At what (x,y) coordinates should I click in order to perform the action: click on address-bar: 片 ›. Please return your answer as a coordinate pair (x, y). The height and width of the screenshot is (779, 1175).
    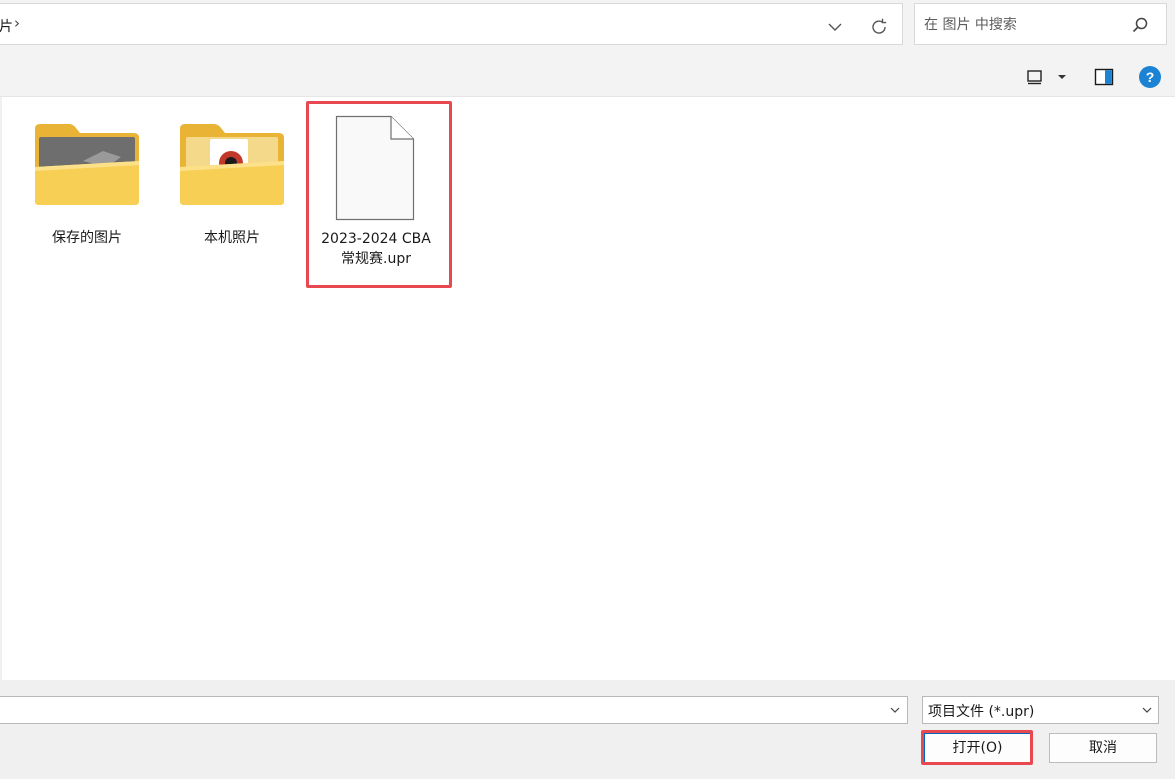
    Looking at the image, I should click on (451, 24).